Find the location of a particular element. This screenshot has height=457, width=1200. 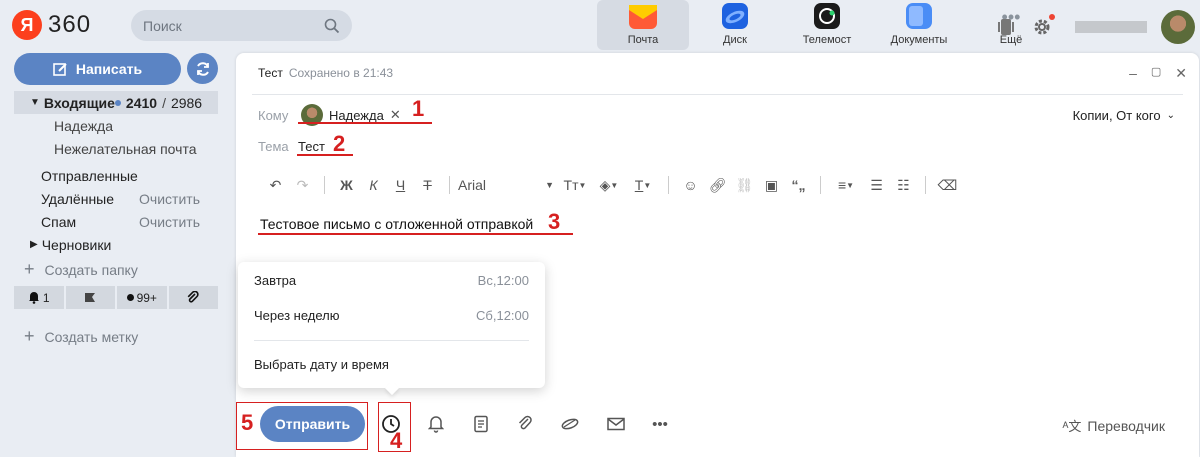

search-placeholder: Поиск is located at coordinates (162, 25).